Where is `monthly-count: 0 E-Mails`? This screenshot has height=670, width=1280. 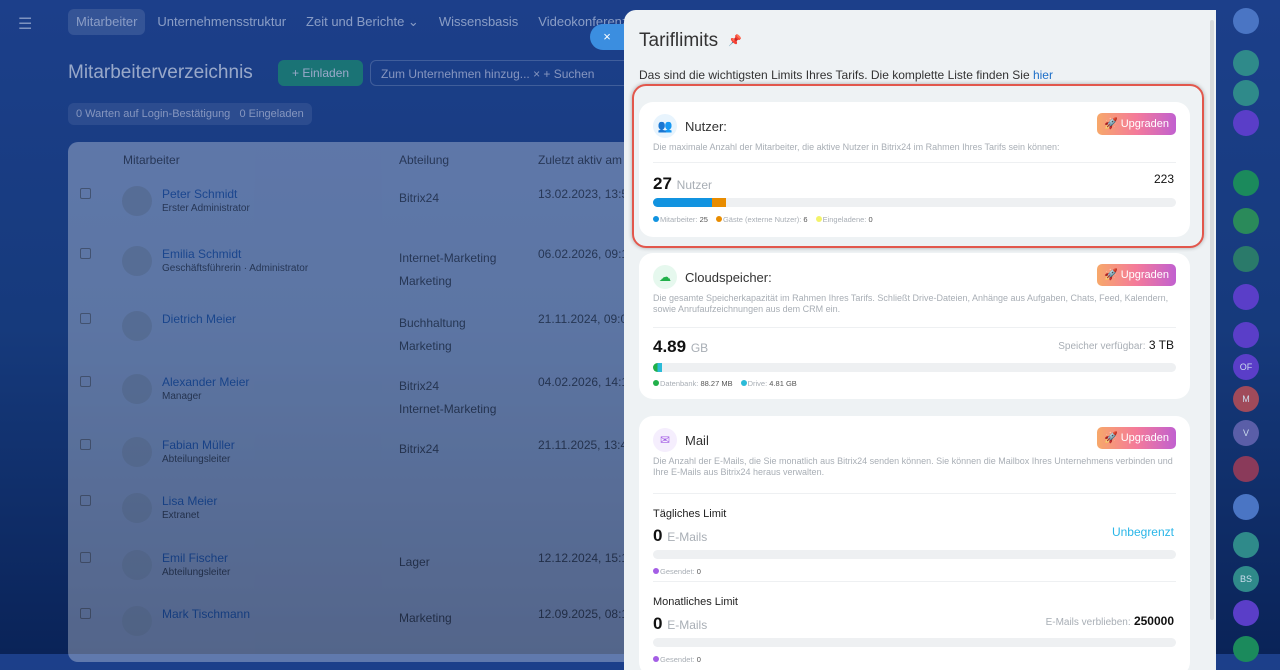 monthly-count: 0 E-Mails is located at coordinates (680, 624).